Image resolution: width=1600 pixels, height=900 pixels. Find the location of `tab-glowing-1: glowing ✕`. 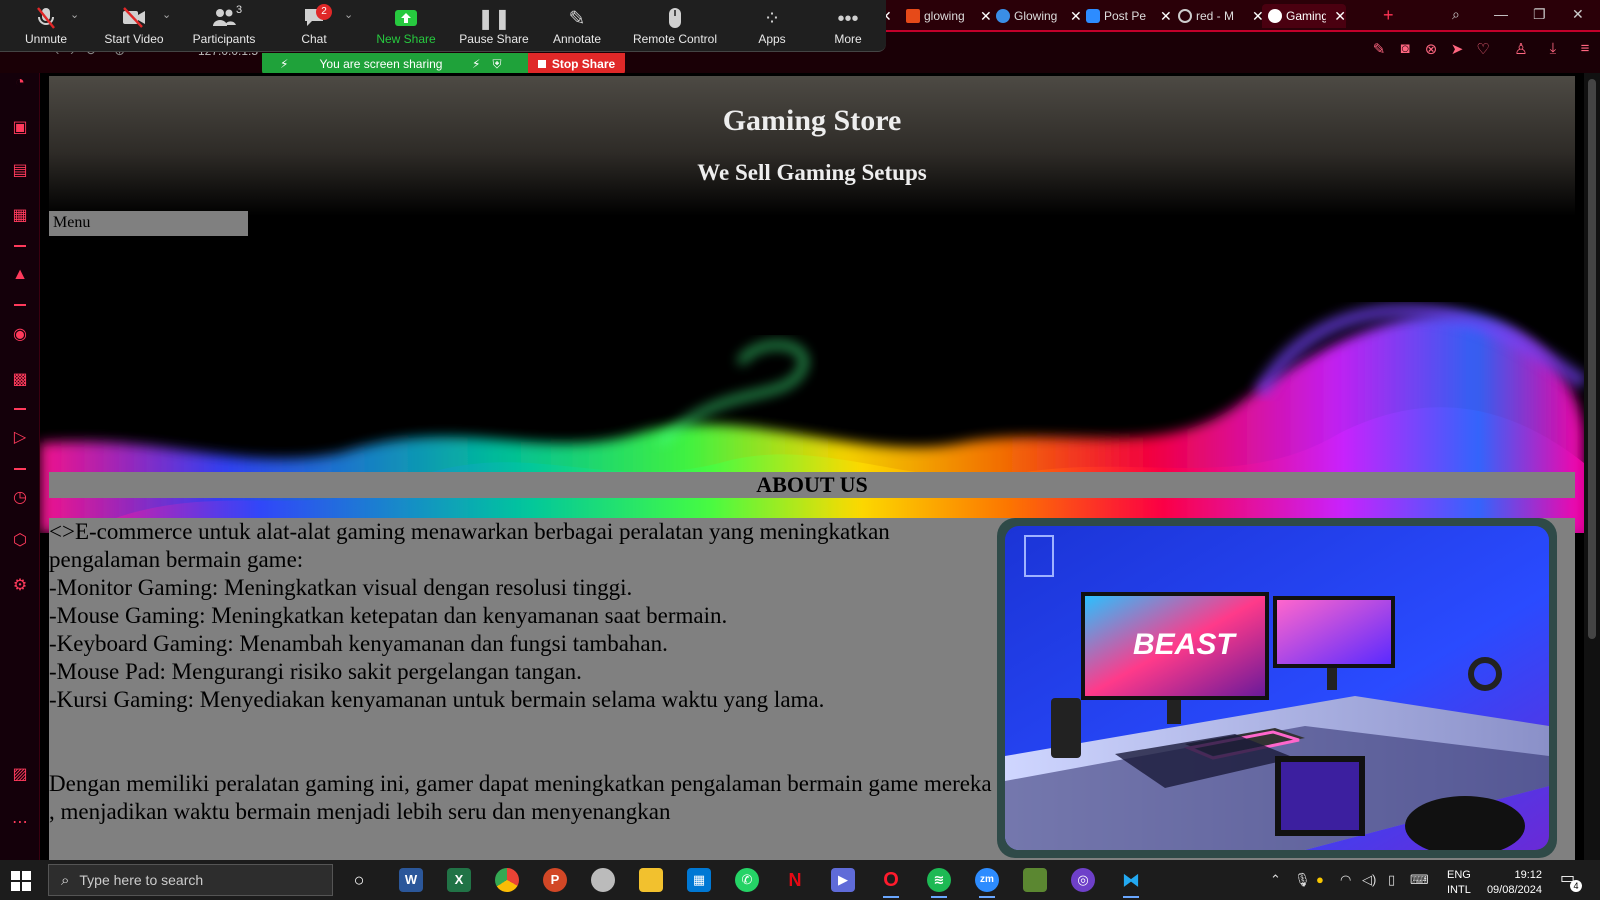

tab-glowing-1: glowing ✕ is located at coordinates (946, 16).